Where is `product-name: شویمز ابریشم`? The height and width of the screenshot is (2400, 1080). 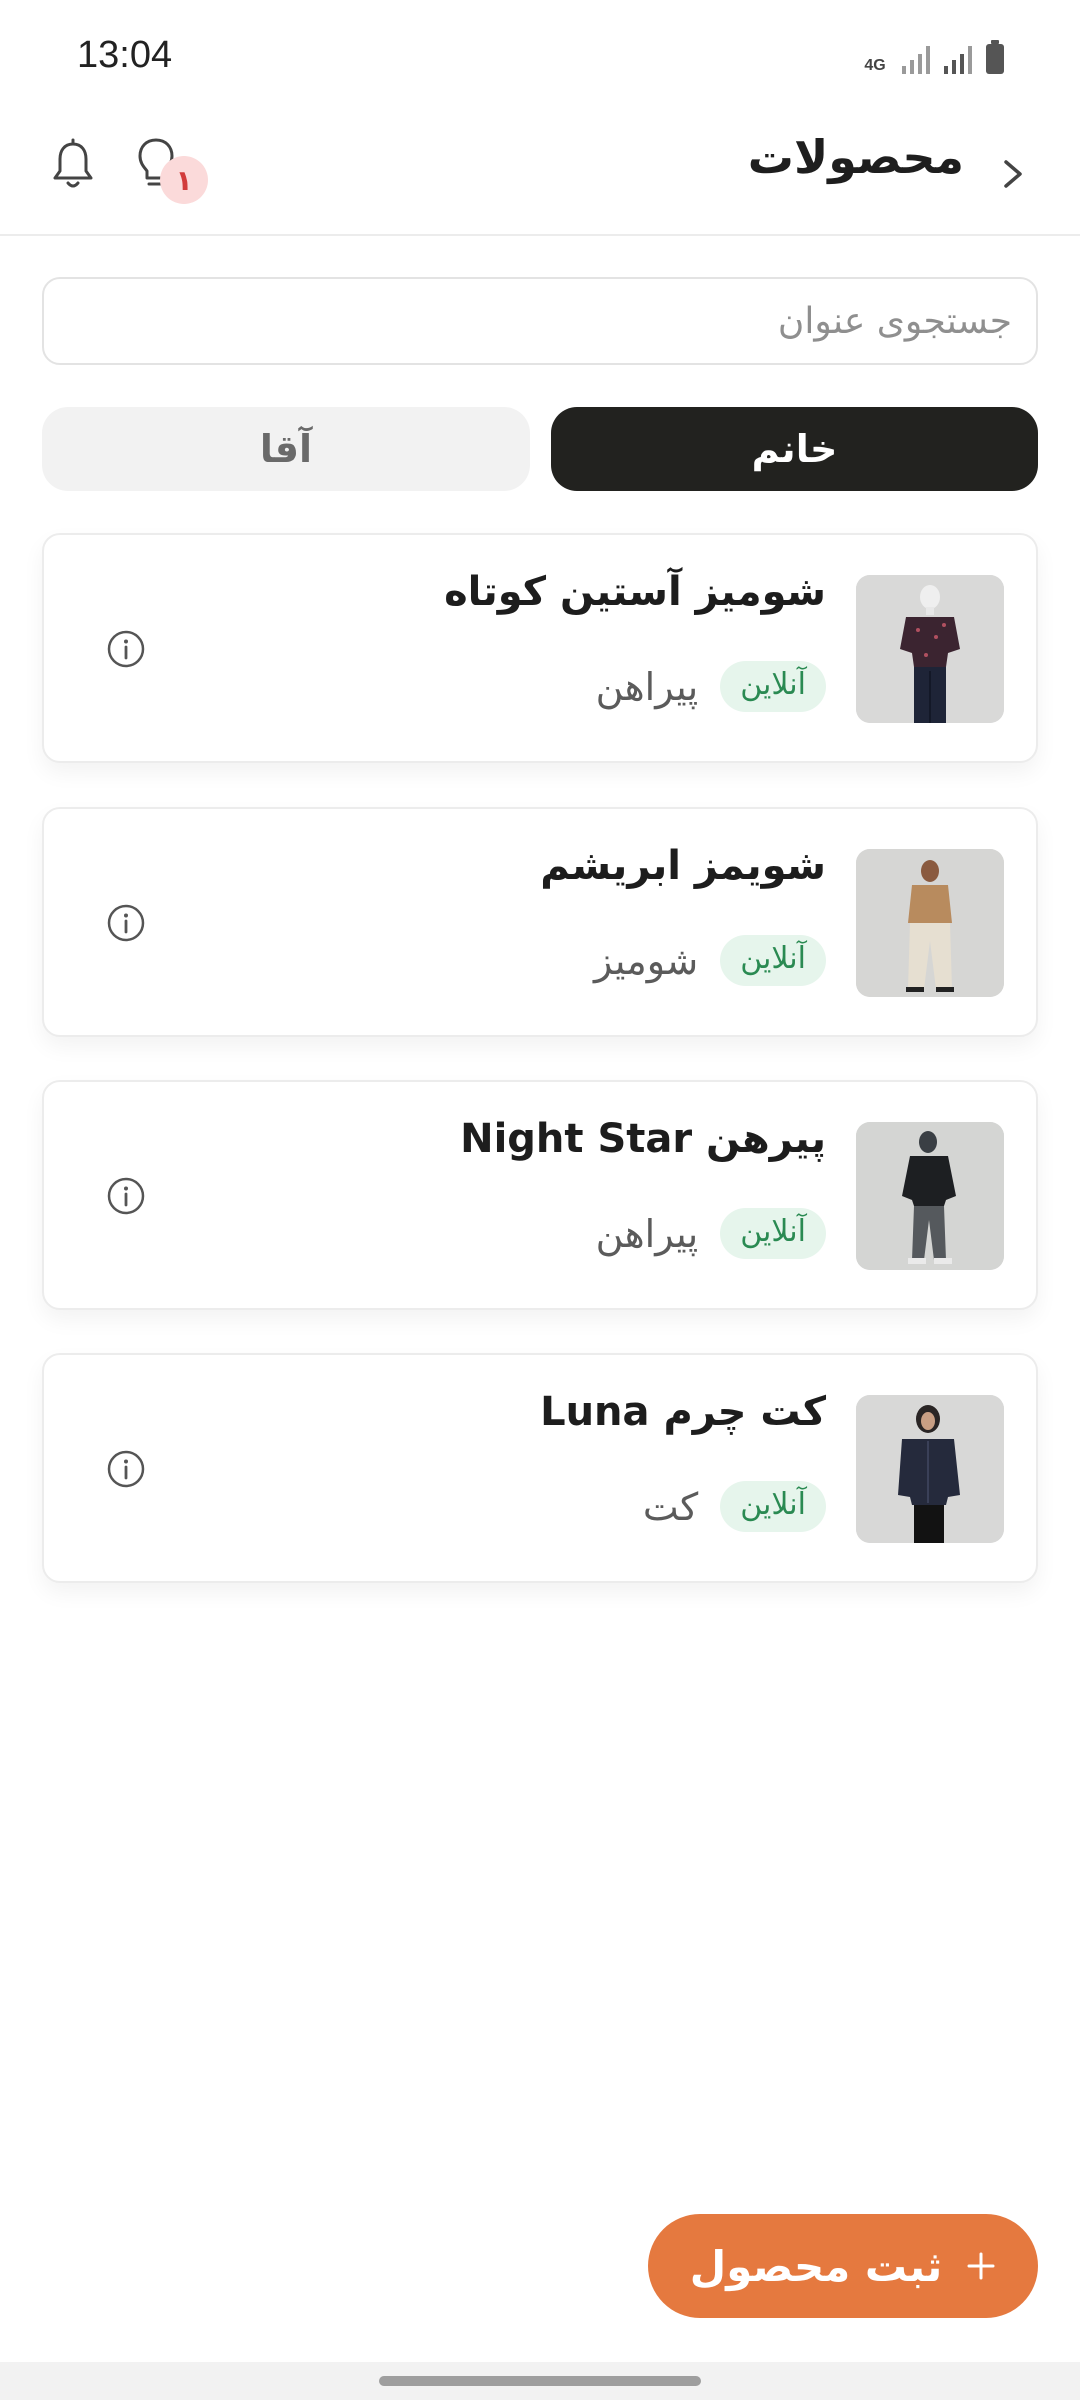
product-name: شویمز ابریشم is located at coordinates (683, 866).